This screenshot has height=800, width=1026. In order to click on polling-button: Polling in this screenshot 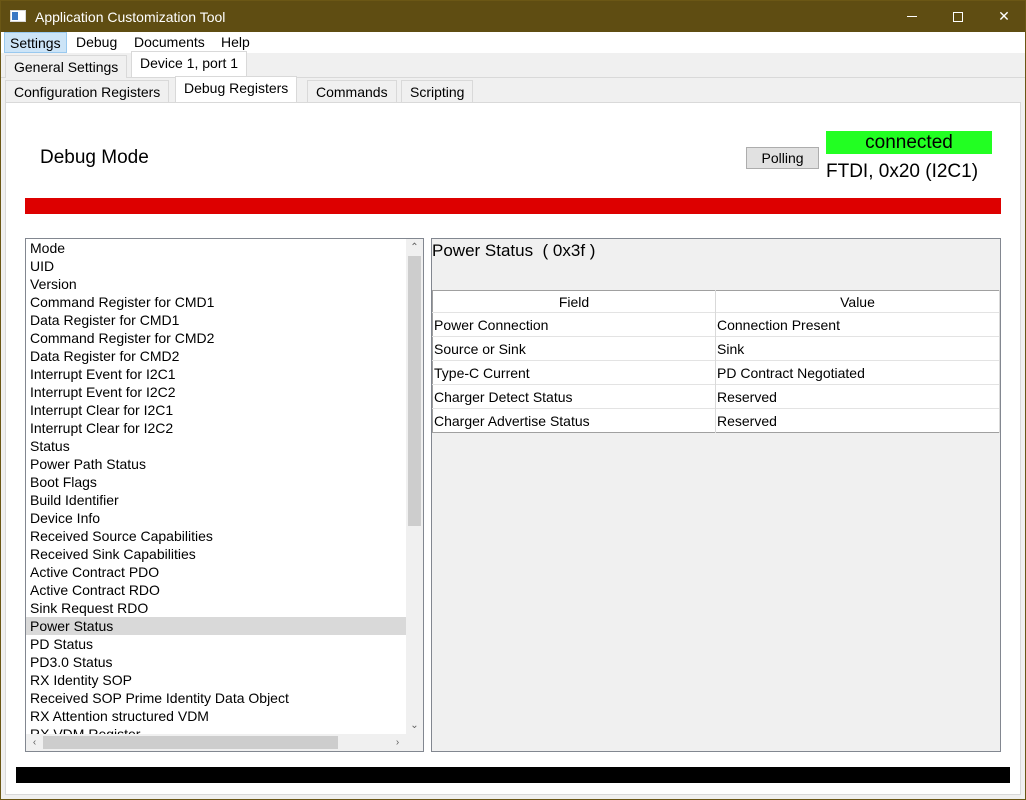, I will do `click(782, 158)`.